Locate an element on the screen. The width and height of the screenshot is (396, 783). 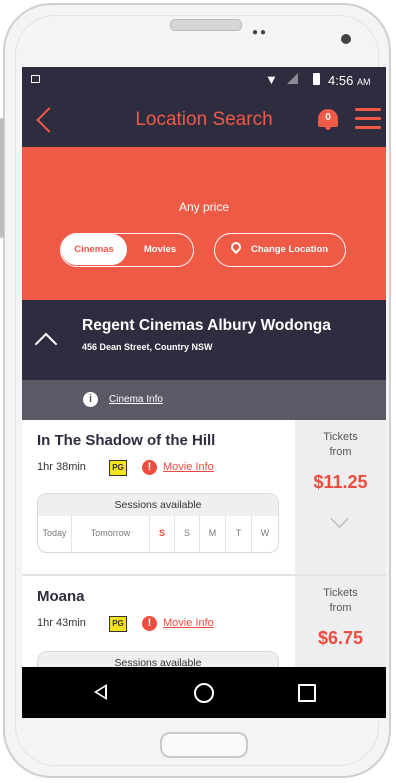
status-time: 4:56 AM is located at coordinates (349, 80).